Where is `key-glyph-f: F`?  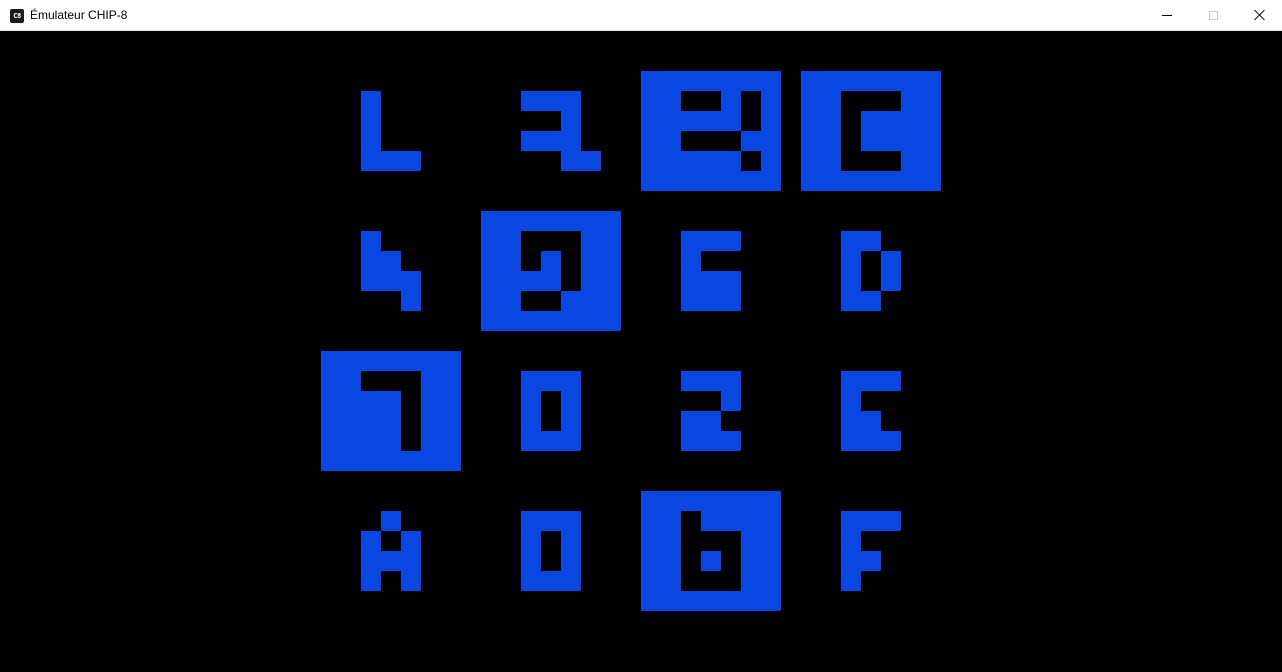 key-glyph-f: F is located at coordinates (851, 541).